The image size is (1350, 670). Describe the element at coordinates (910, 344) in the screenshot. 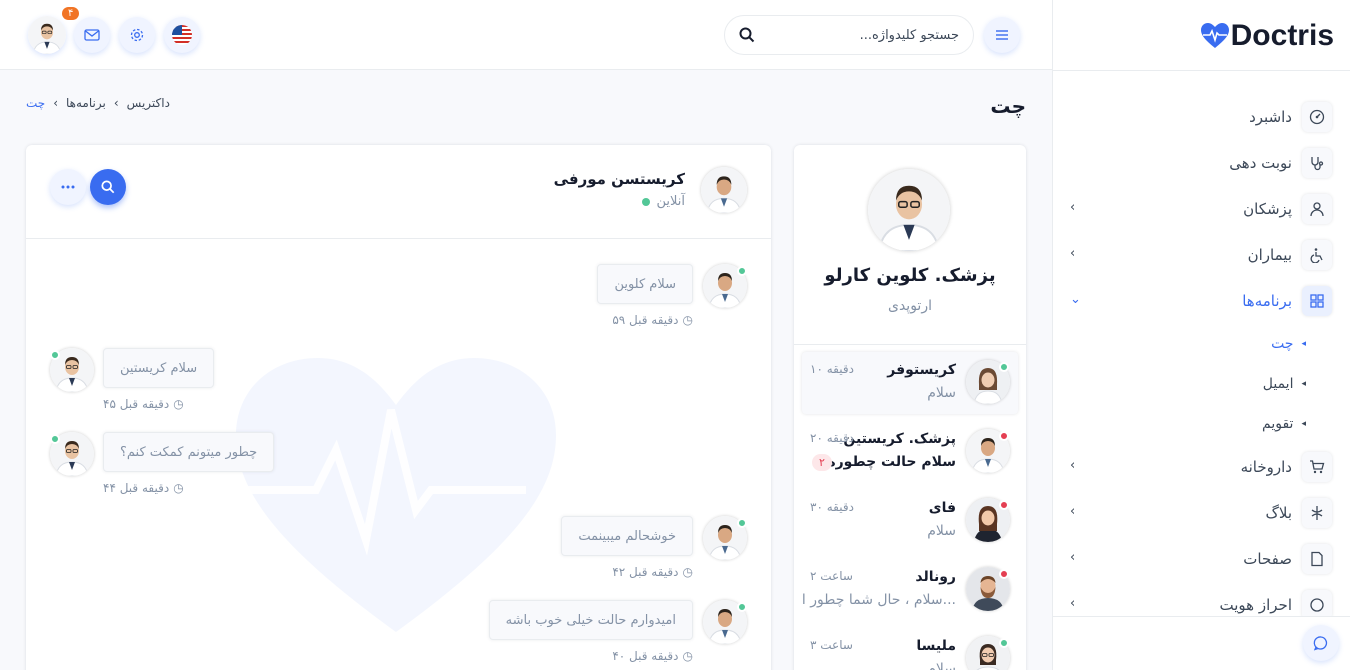

I see `divider` at that location.